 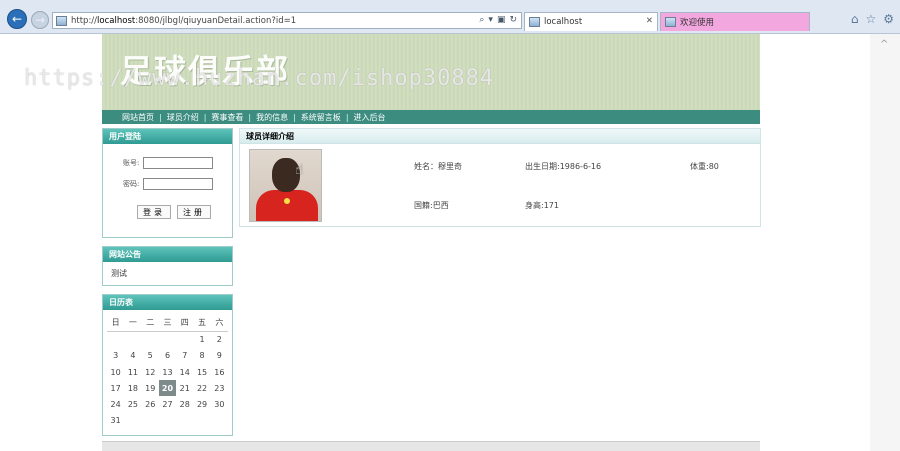 What do you see at coordinates (115, 421) in the screenshot?
I see `calendar-day: 31` at bounding box center [115, 421].